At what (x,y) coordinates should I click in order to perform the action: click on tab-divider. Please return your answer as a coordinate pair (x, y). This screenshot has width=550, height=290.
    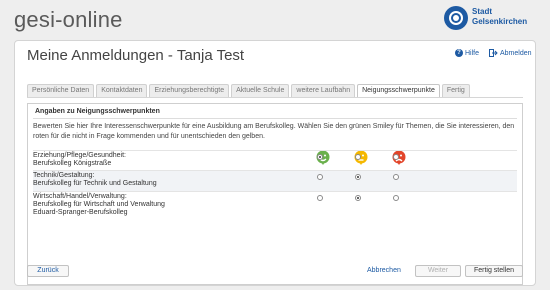
    Looking at the image, I should click on (275, 97).